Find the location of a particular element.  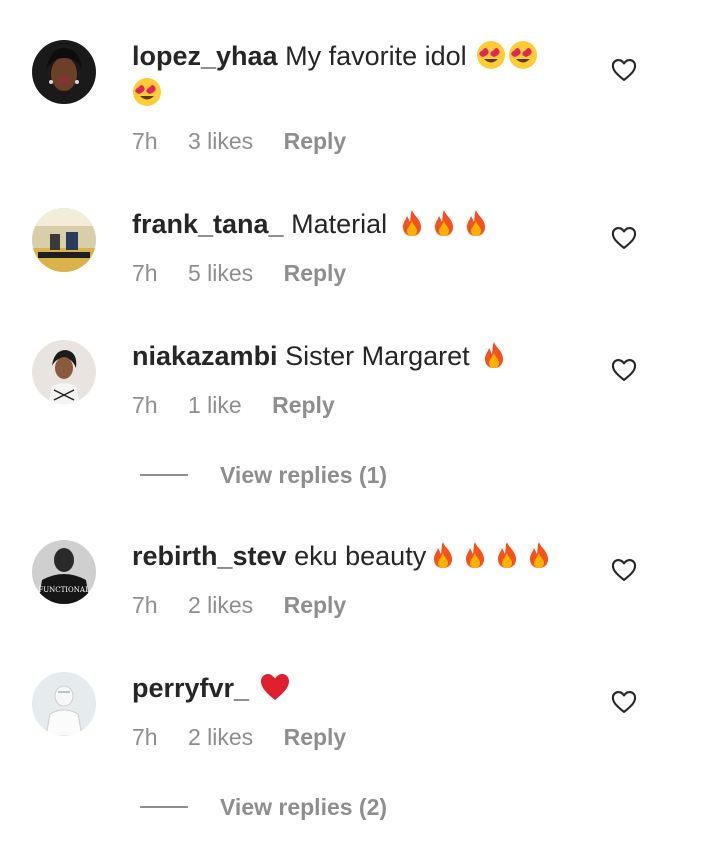

comment-text: eku beauty is located at coordinates (360, 556).